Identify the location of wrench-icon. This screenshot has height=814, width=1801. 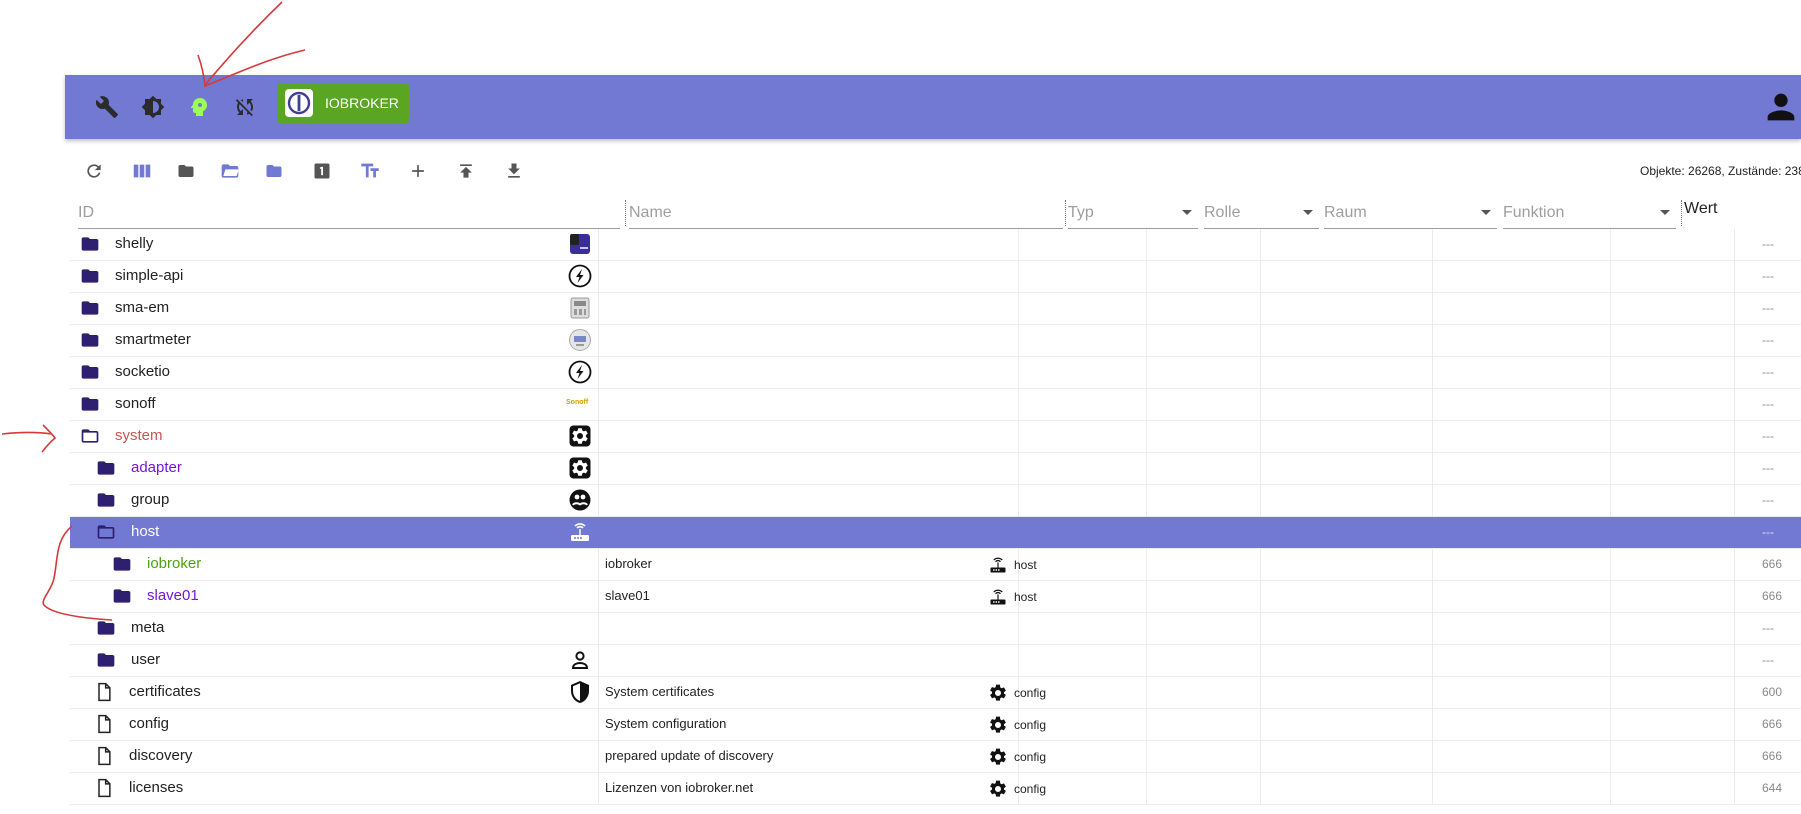
(107, 107).